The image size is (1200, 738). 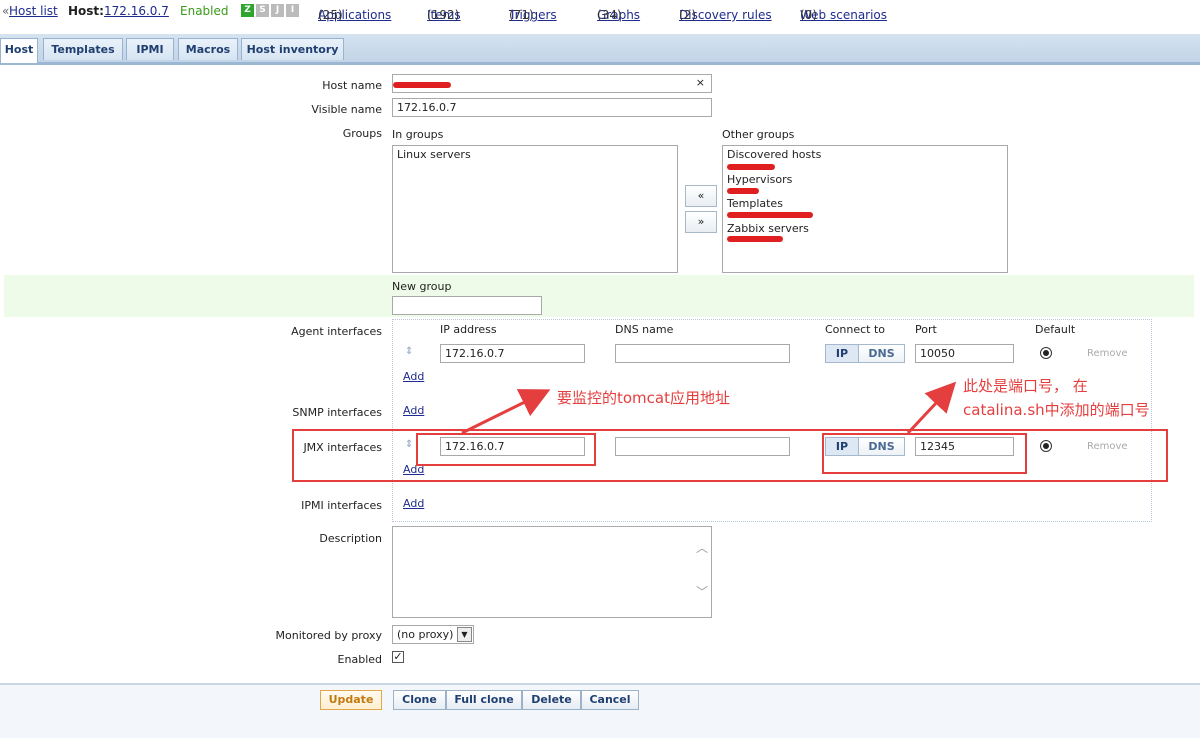 What do you see at coordinates (552, 572) in the screenshot?
I see `description-textarea: ︿ ﹀` at bounding box center [552, 572].